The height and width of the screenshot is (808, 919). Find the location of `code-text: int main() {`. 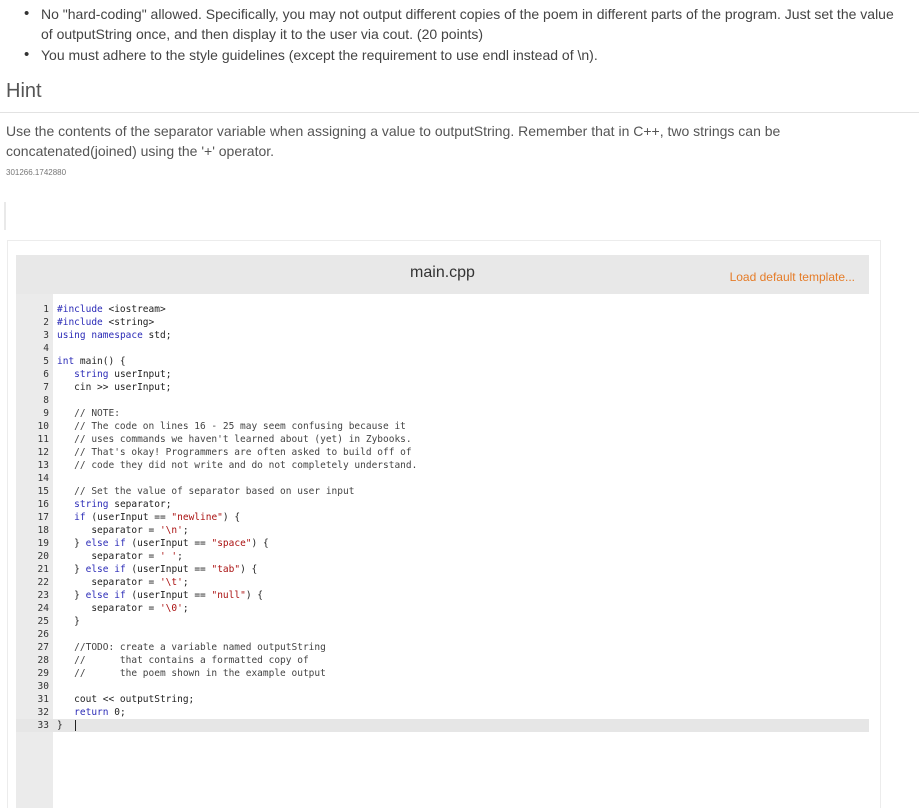

code-text: int main() { is located at coordinates (91, 361).